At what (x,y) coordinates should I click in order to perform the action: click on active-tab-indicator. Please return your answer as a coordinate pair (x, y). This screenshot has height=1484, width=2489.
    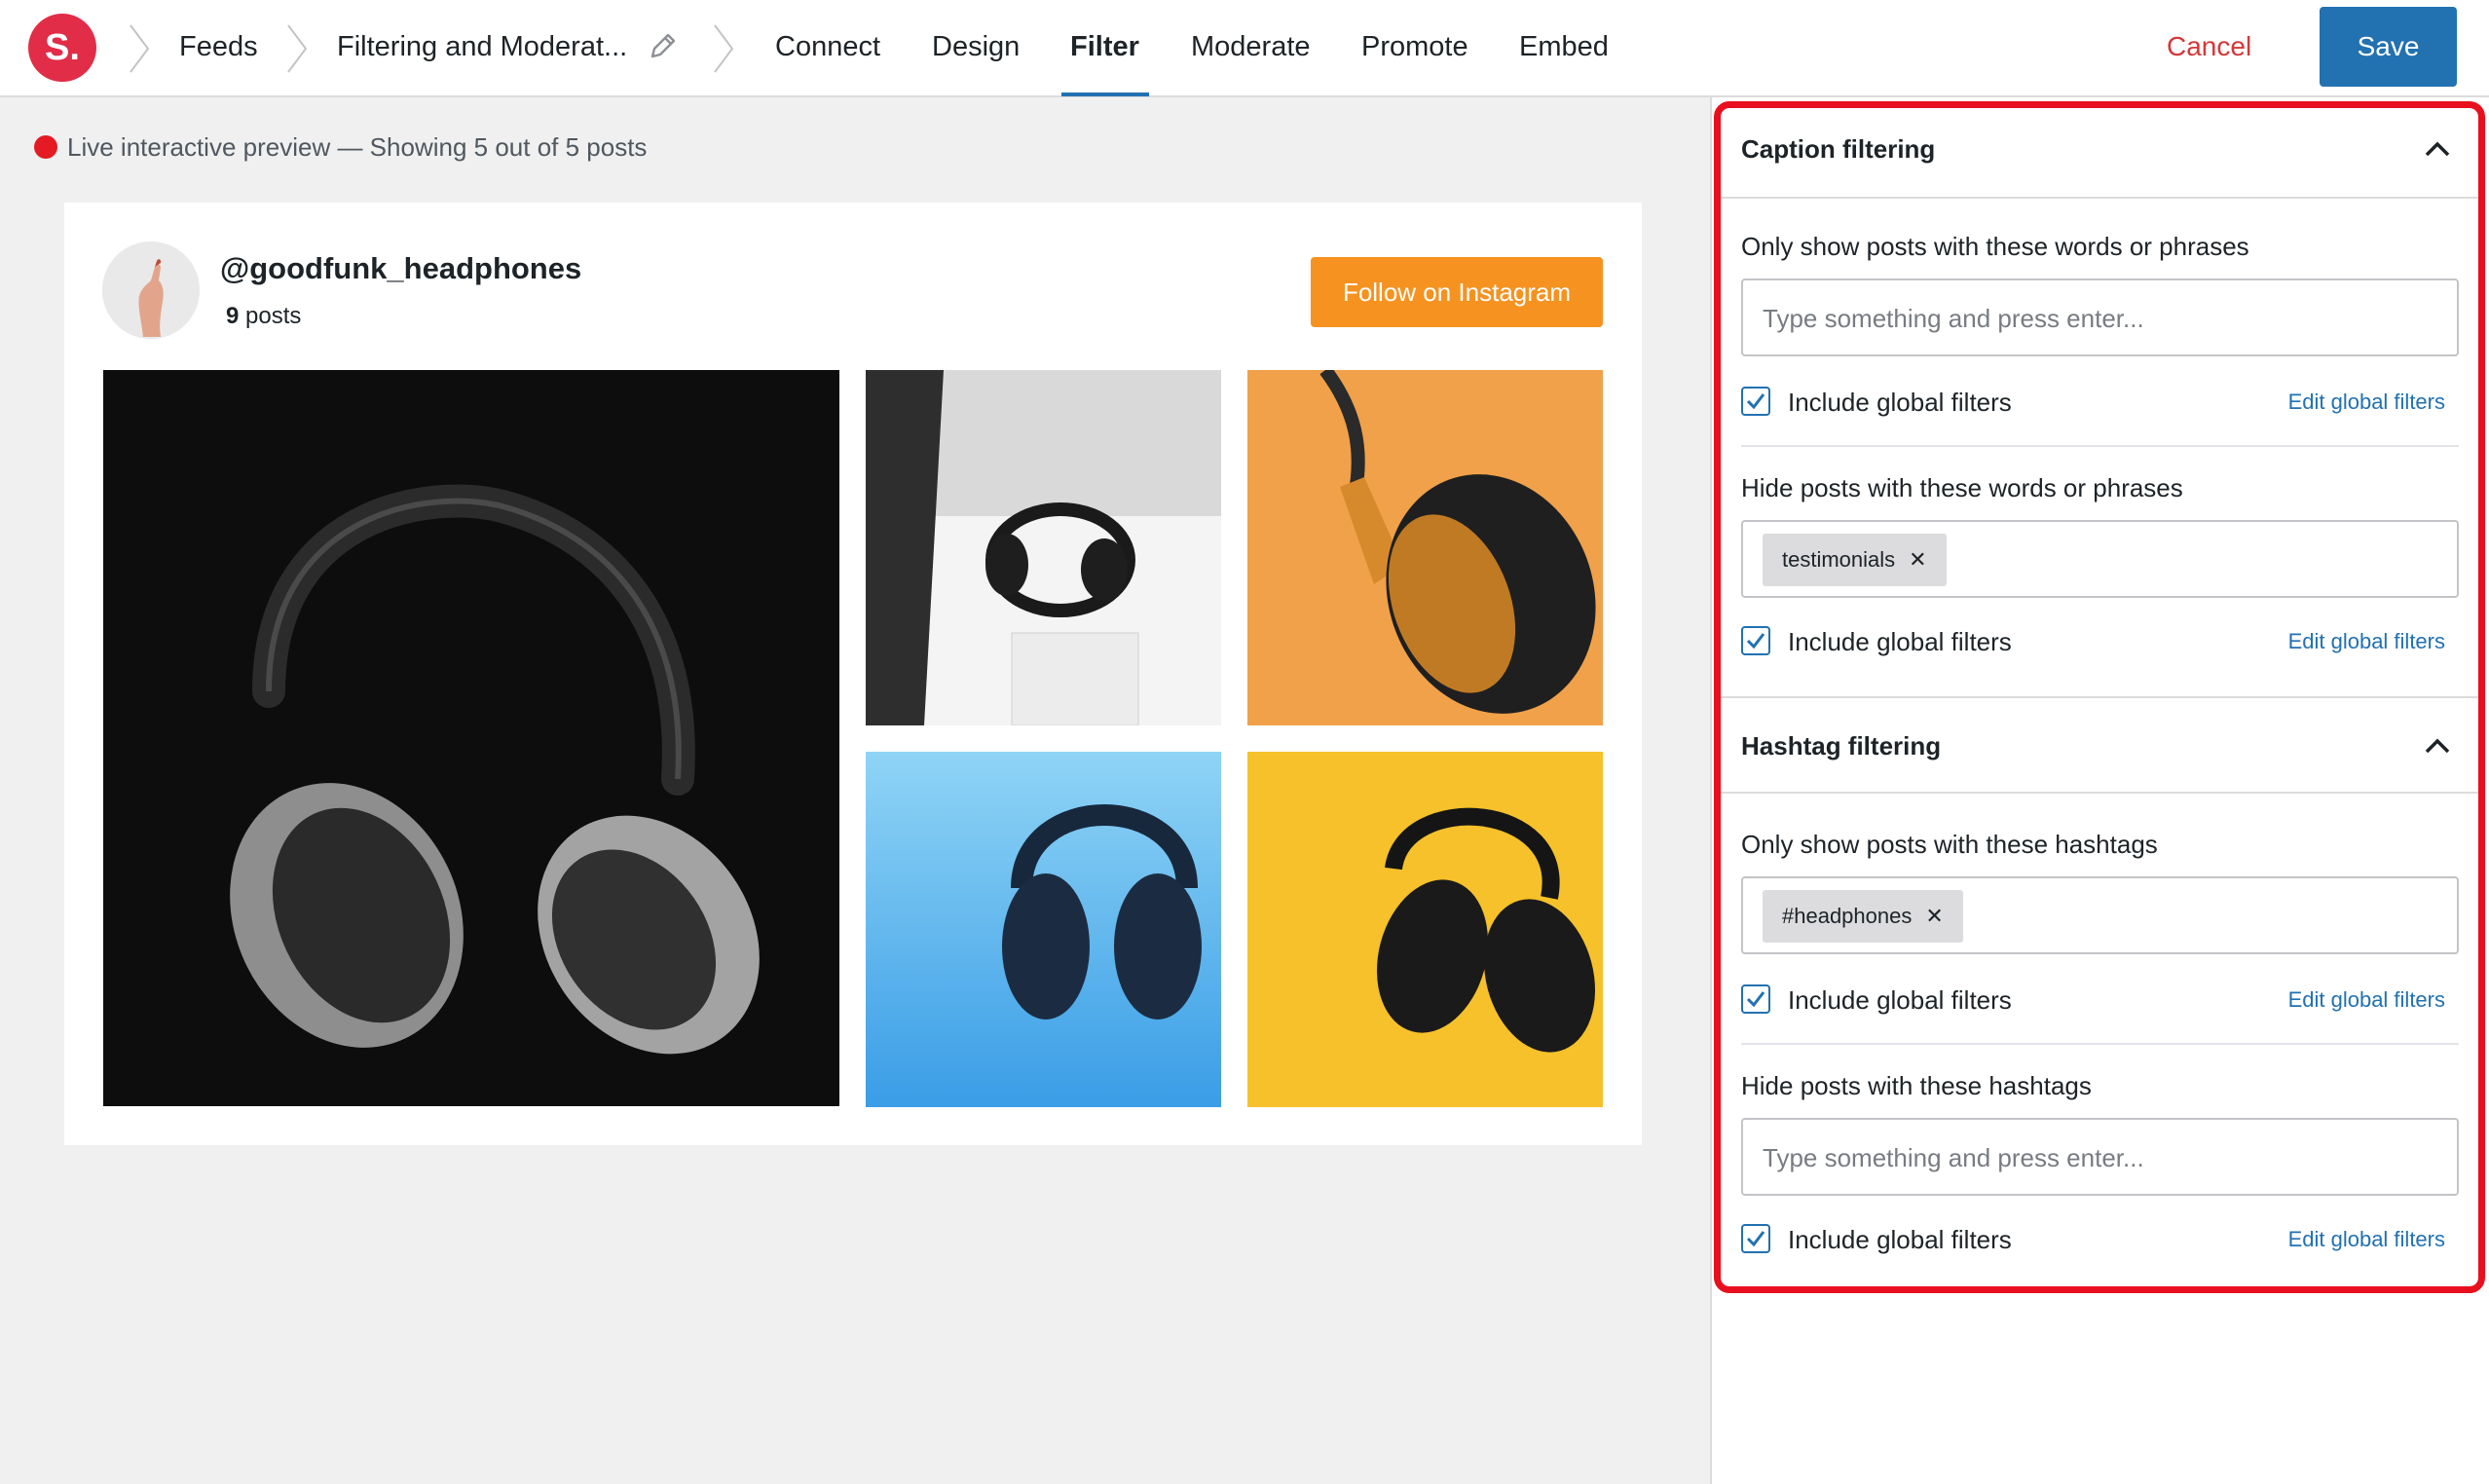
    Looking at the image, I should click on (1105, 94).